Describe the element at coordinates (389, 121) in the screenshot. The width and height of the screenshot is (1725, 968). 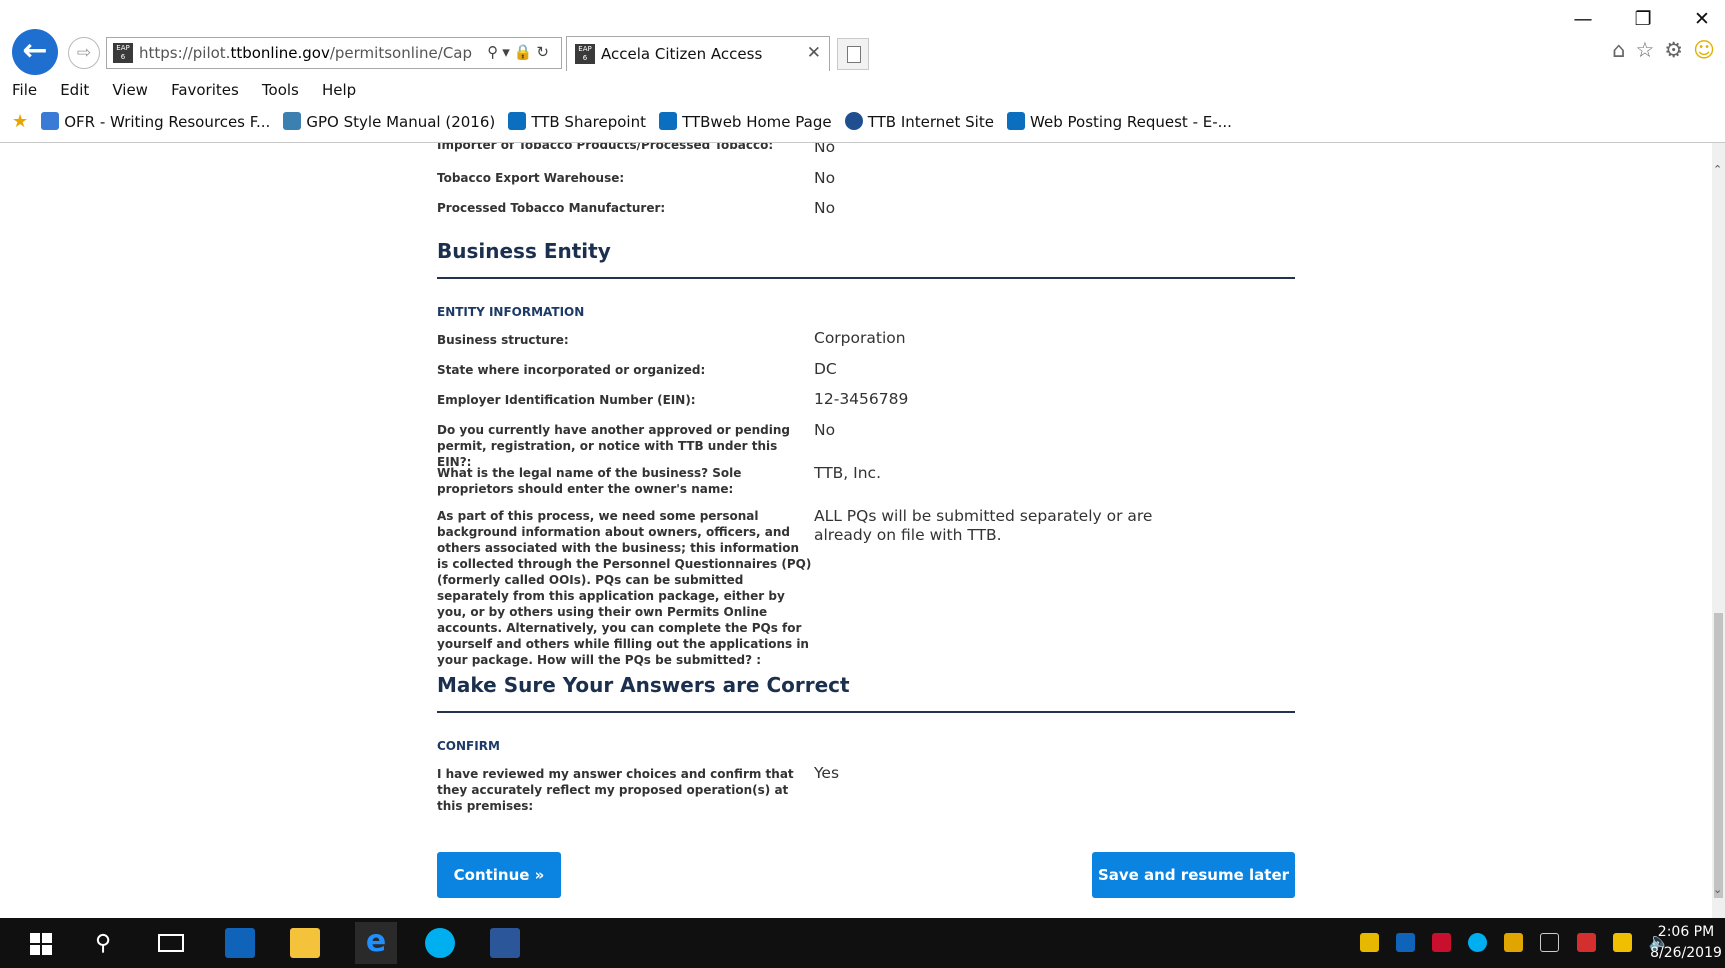
I see `fav-gpo-style: GPO Style Manual (2016)` at that location.